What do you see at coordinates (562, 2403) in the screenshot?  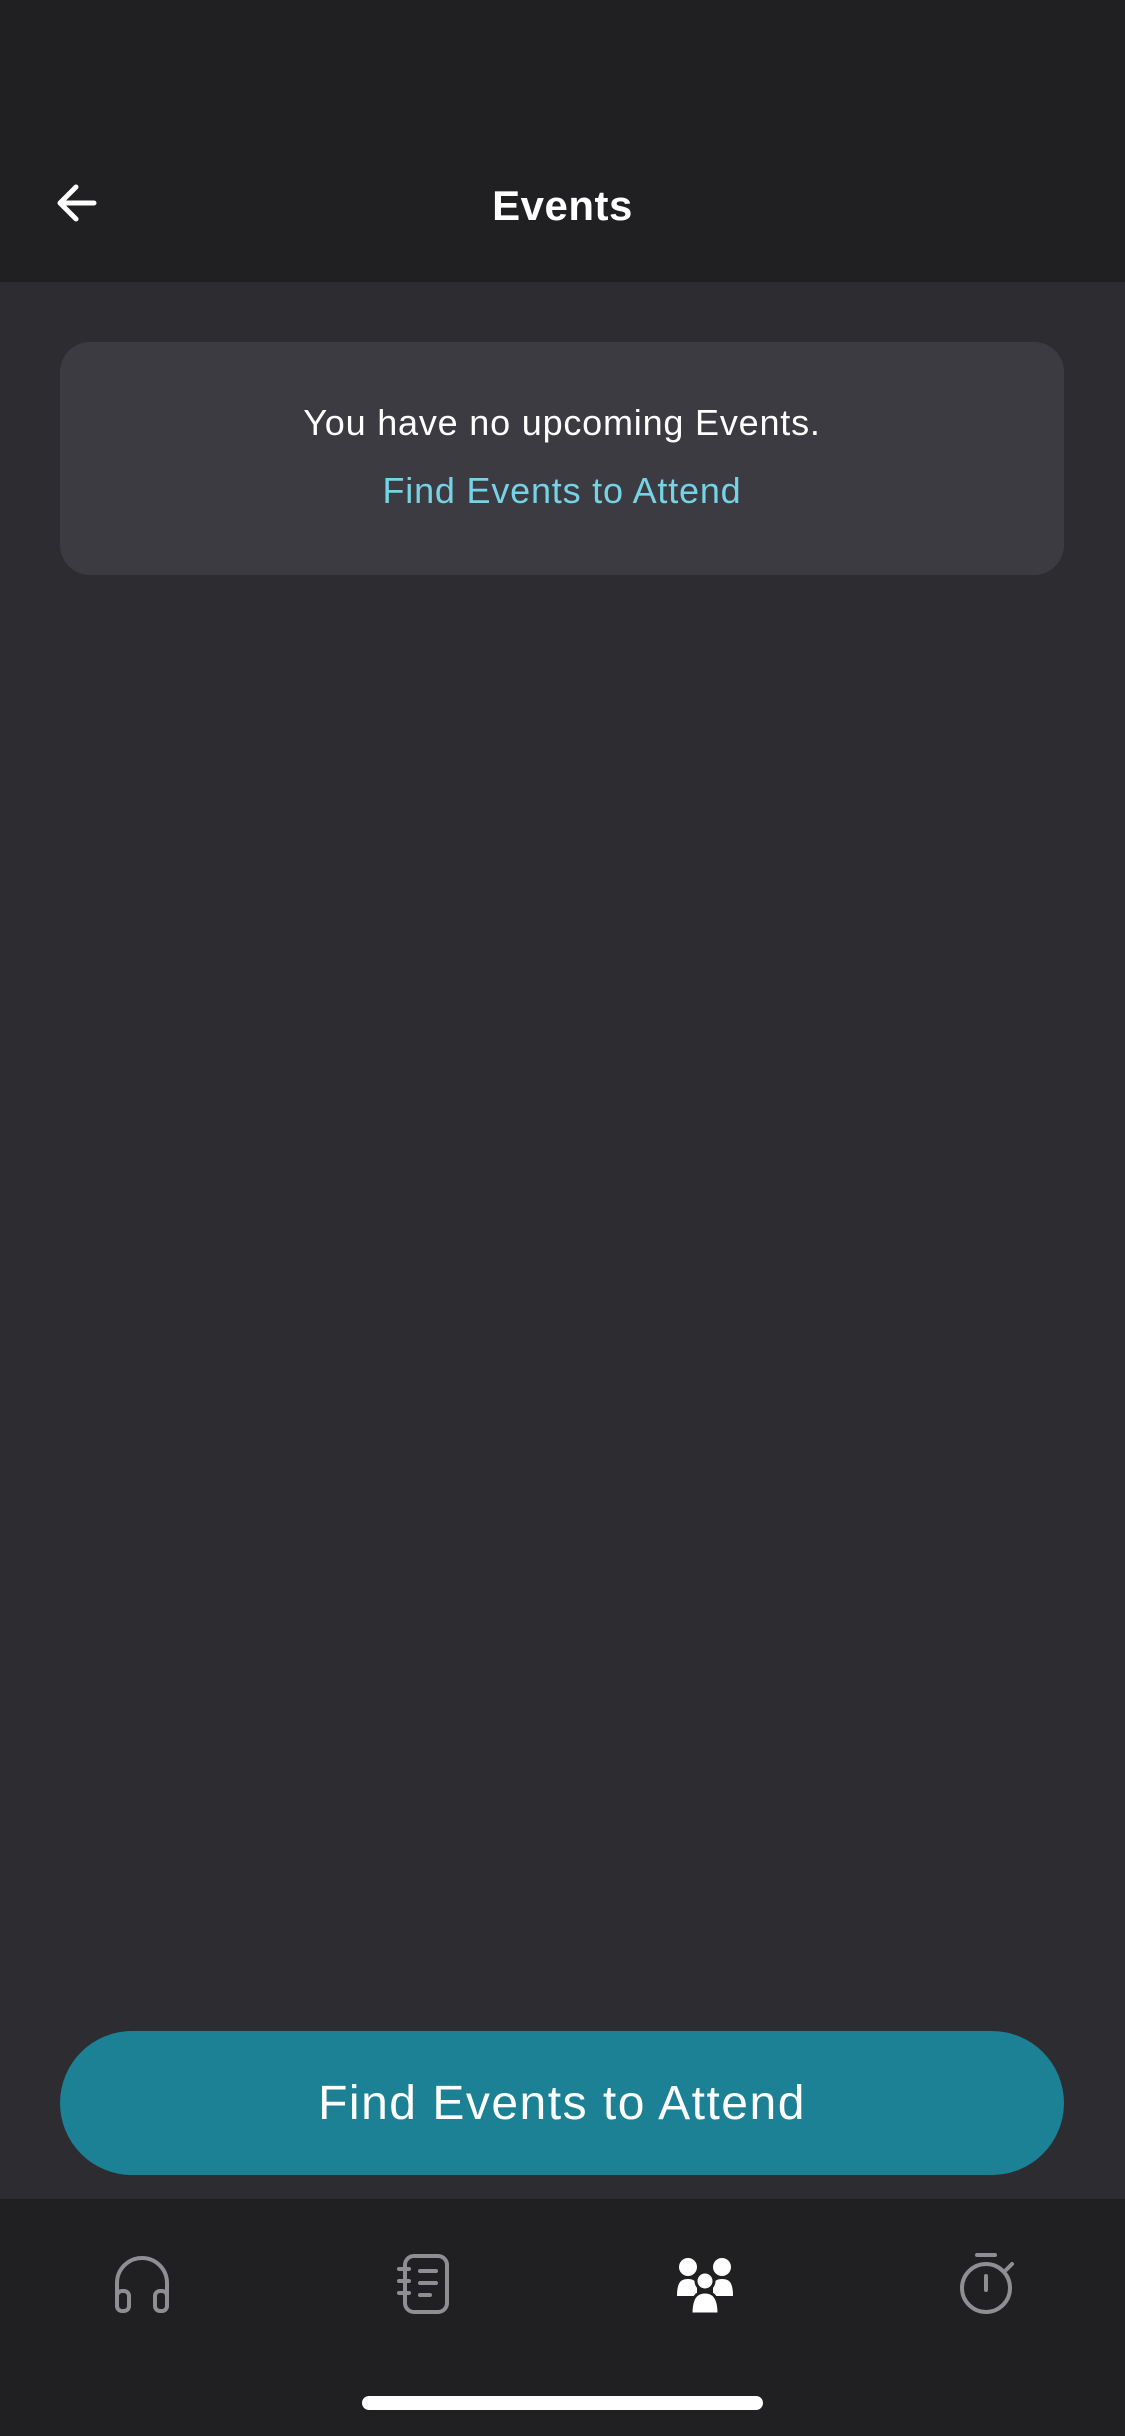 I see `home-indicator` at bounding box center [562, 2403].